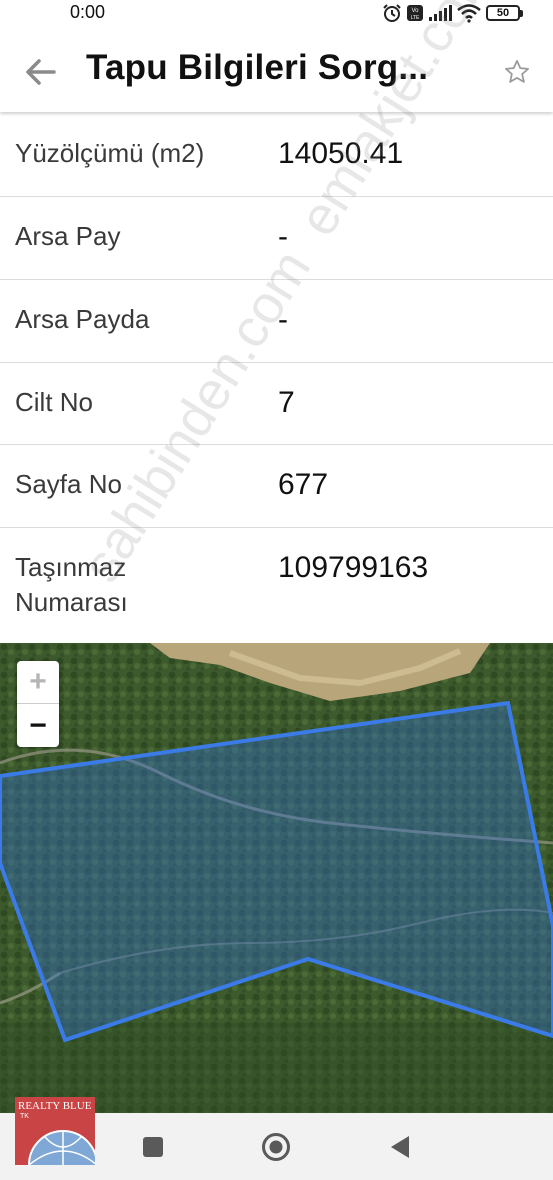 The height and width of the screenshot is (1180, 553). What do you see at coordinates (276, 585) in the screenshot?
I see `detail-row-tasinmaz-no: Taşınmaz Numarası 109799163` at bounding box center [276, 585].